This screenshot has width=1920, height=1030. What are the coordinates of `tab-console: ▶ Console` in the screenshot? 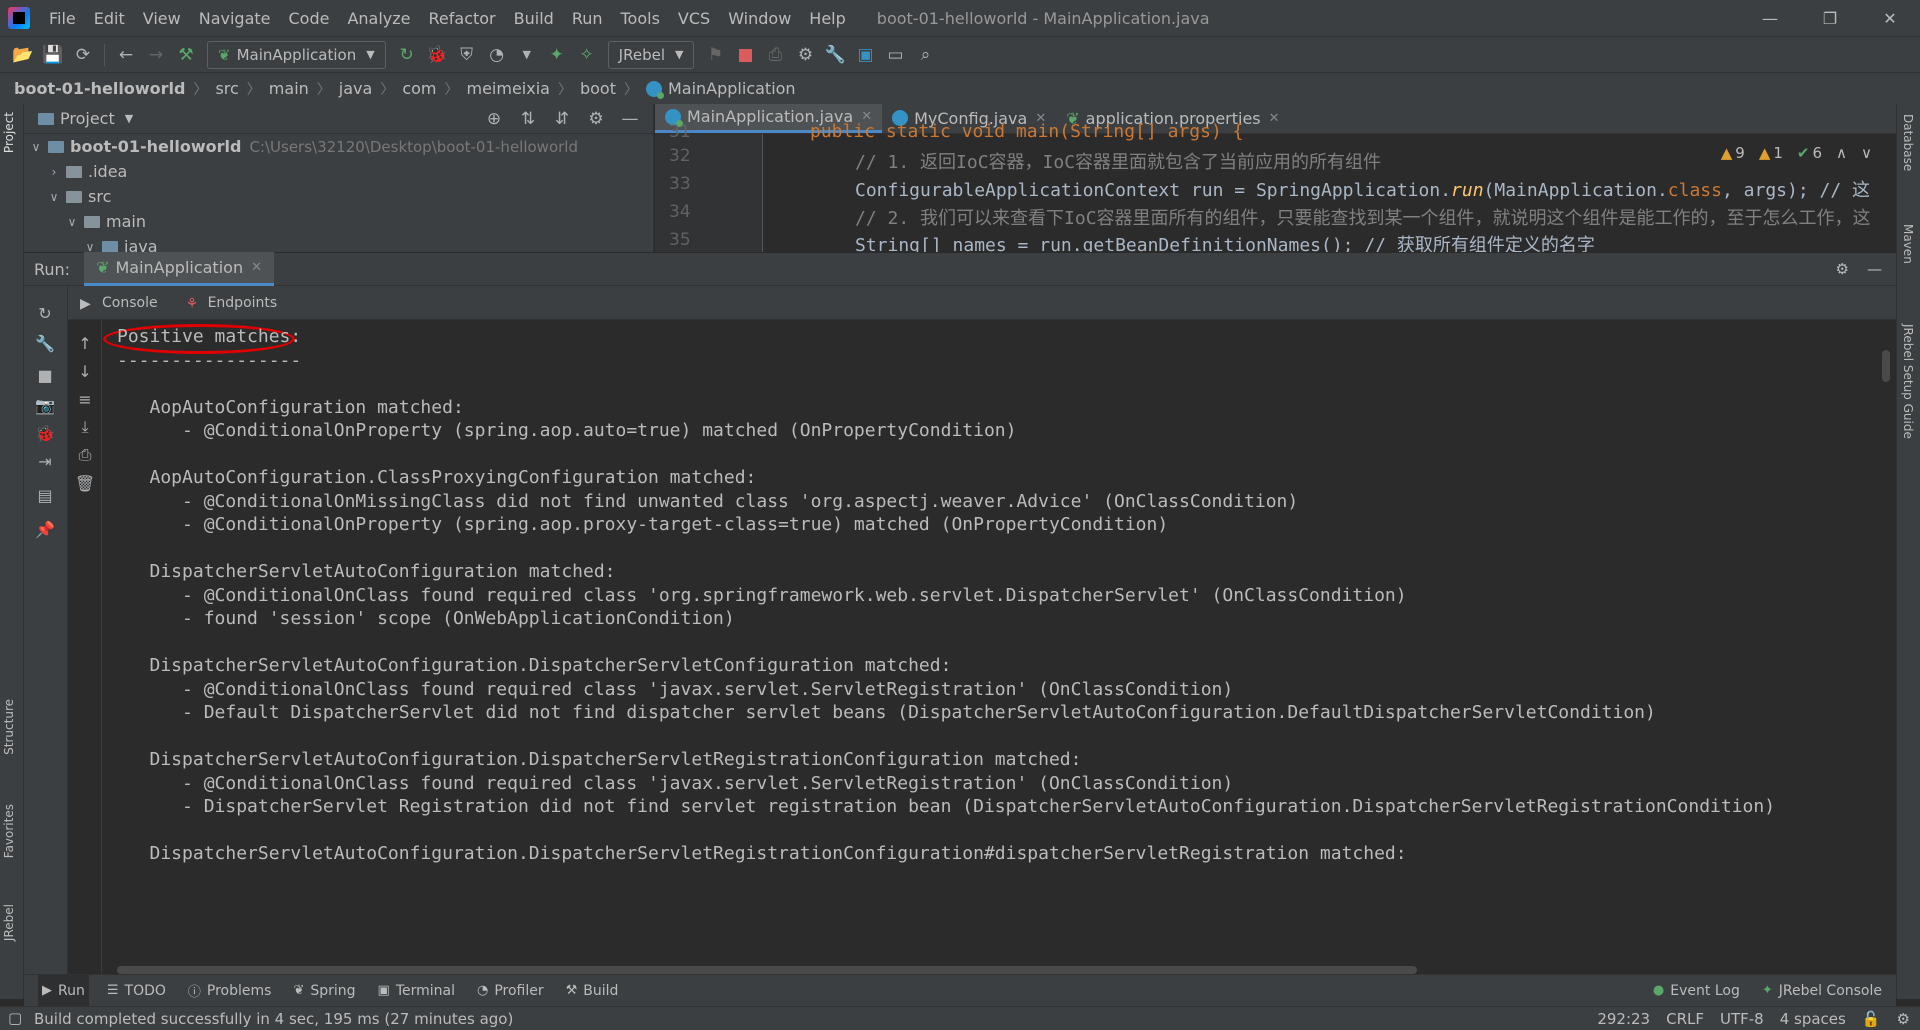 It's located at (119, 303).